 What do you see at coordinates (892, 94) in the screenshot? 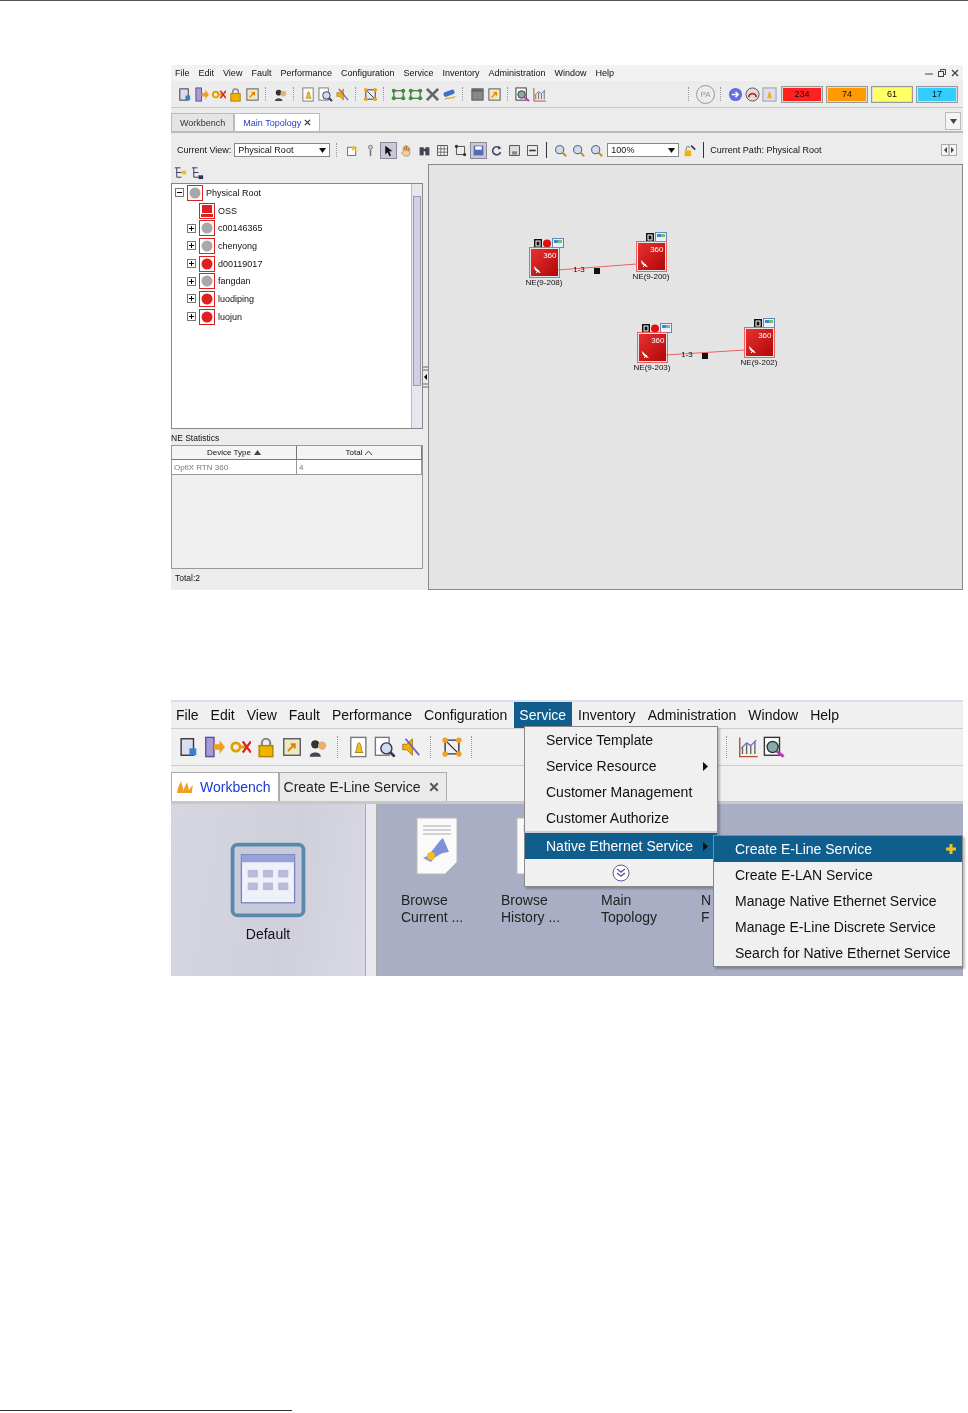
I see `alarm-count: 61` at bounding box center [892, 94].